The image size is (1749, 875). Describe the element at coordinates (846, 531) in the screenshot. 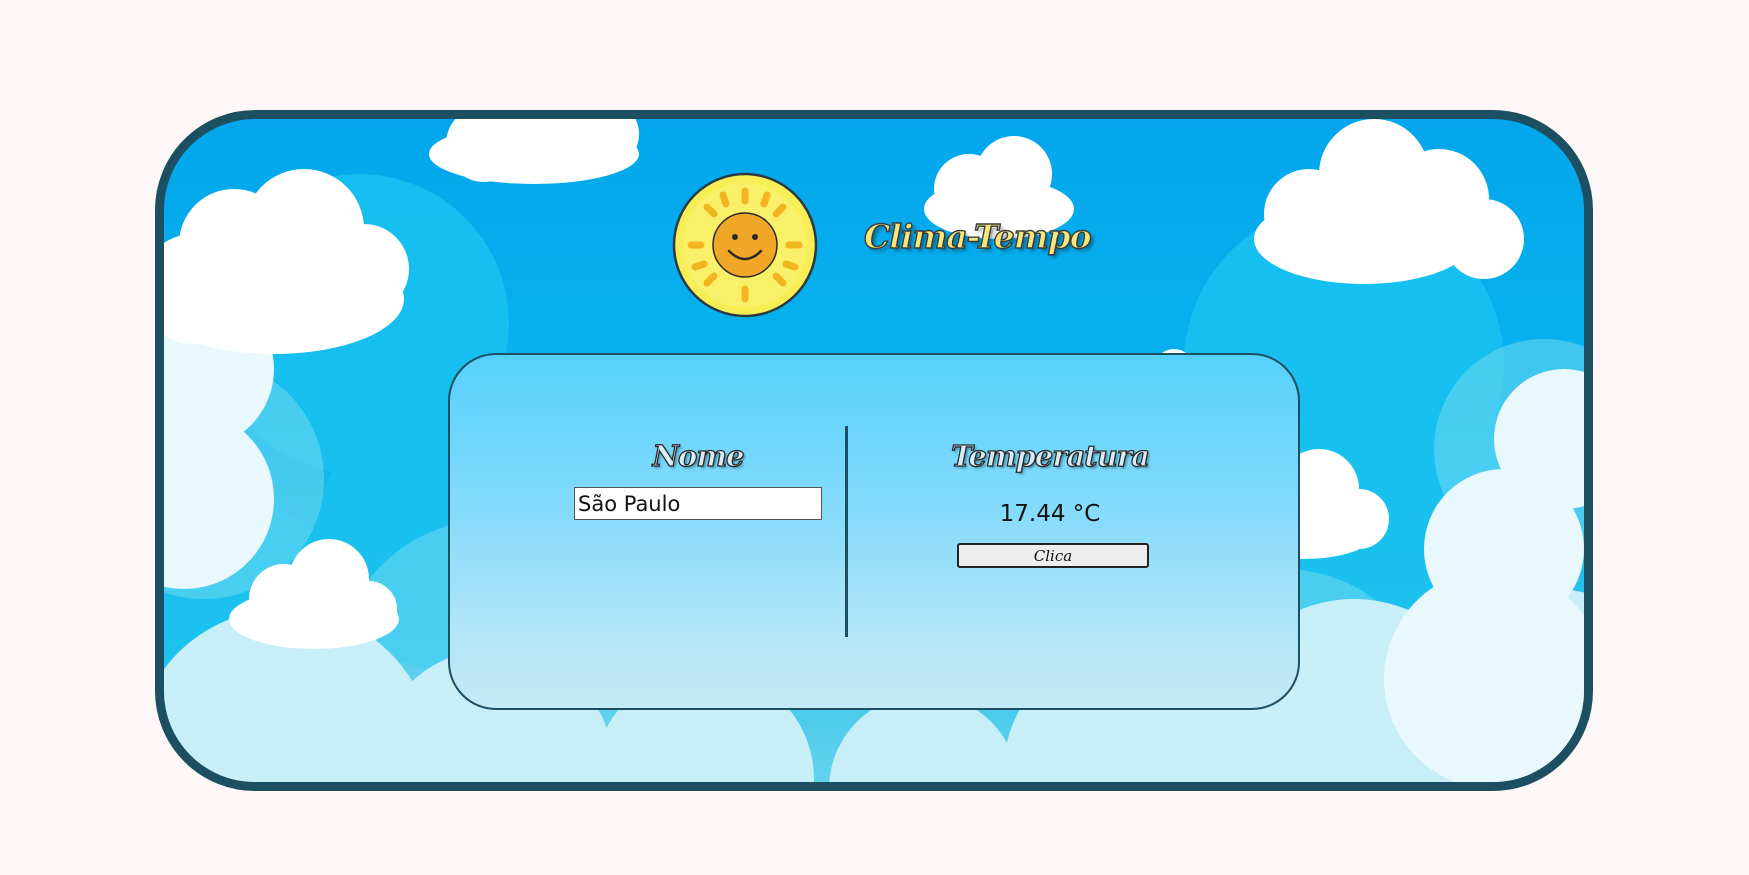

I see `card-divider` at that location.